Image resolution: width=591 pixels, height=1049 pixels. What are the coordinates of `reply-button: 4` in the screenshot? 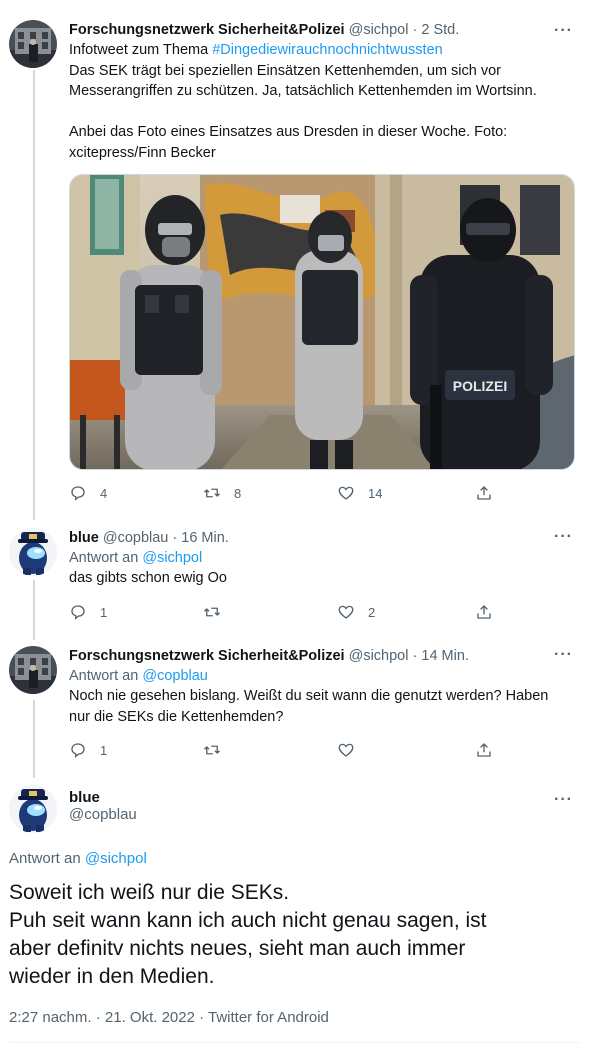 It's located at (88, 493).